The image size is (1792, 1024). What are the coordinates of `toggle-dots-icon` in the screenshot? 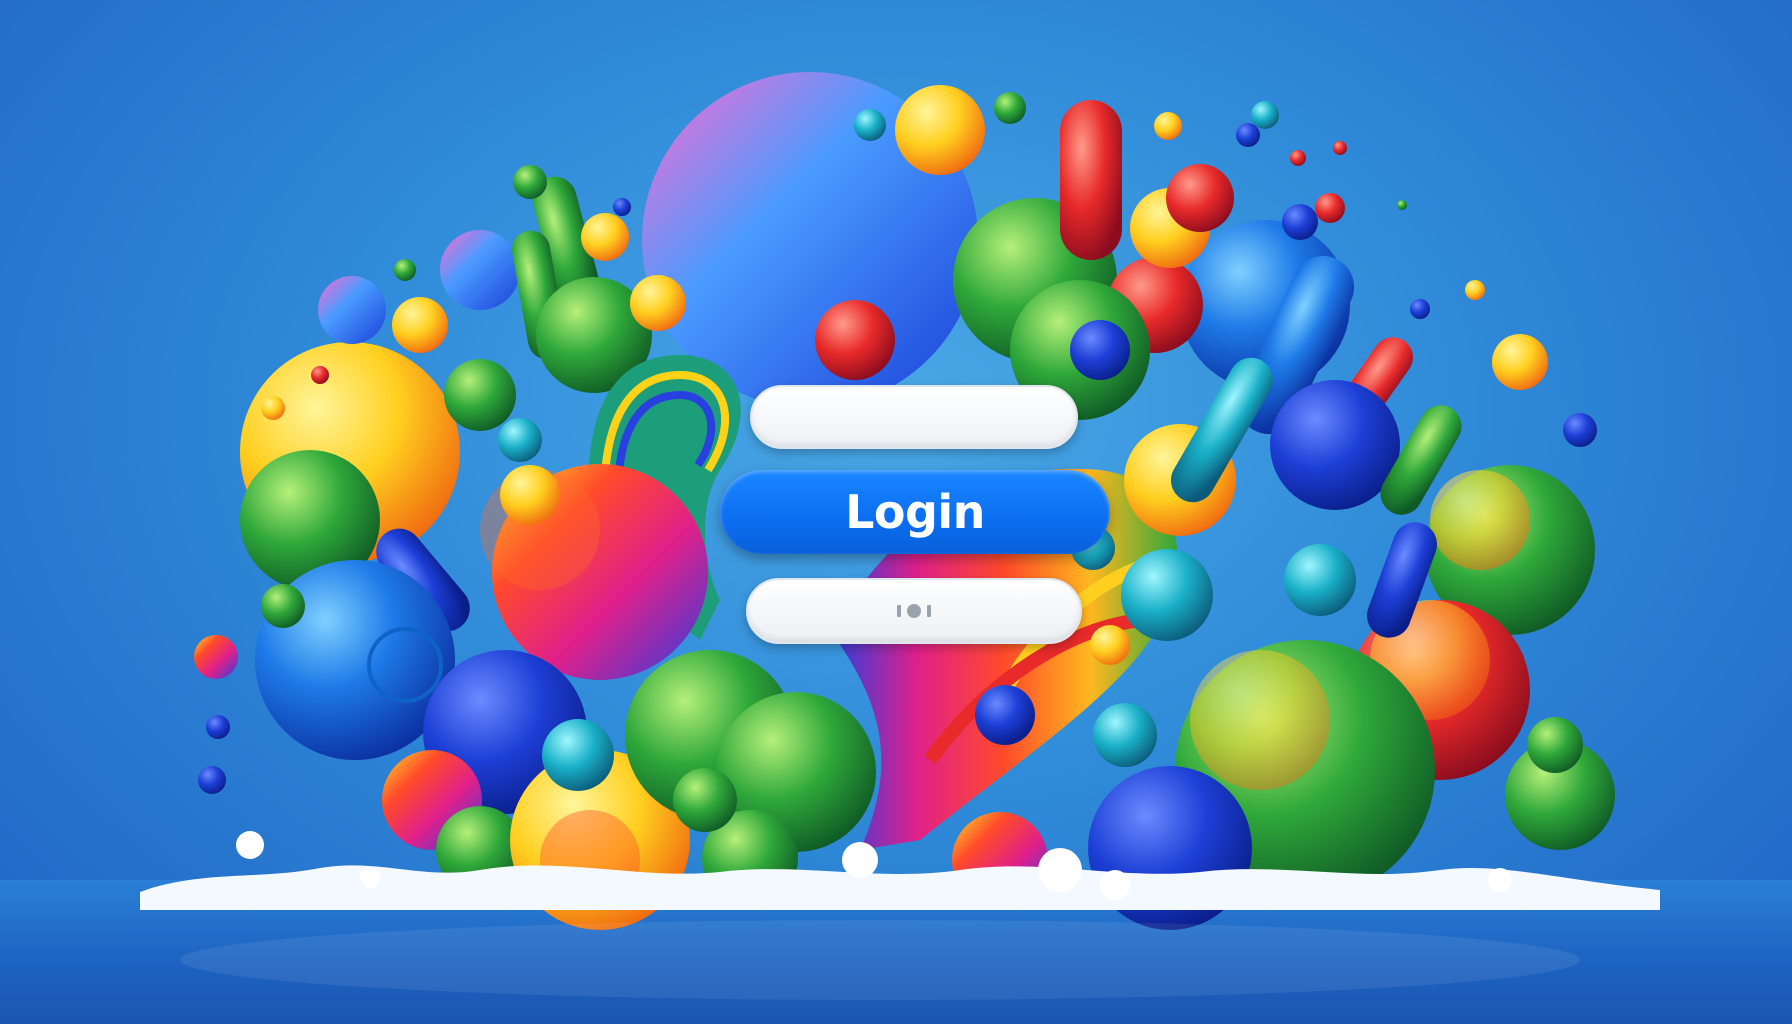 It's located at (914, 611).